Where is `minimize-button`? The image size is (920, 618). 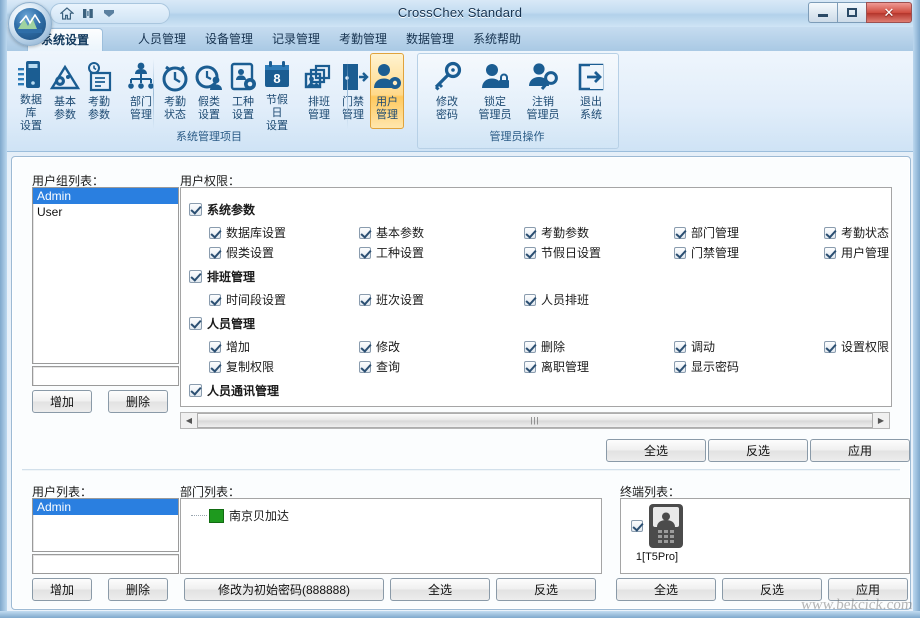
minimize-button is located at coordinates (822, 12).